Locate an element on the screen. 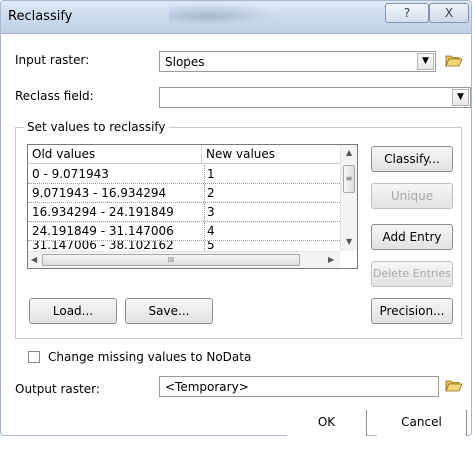  title-bar: Reclassify ? X is located at coordinates (236, 17).